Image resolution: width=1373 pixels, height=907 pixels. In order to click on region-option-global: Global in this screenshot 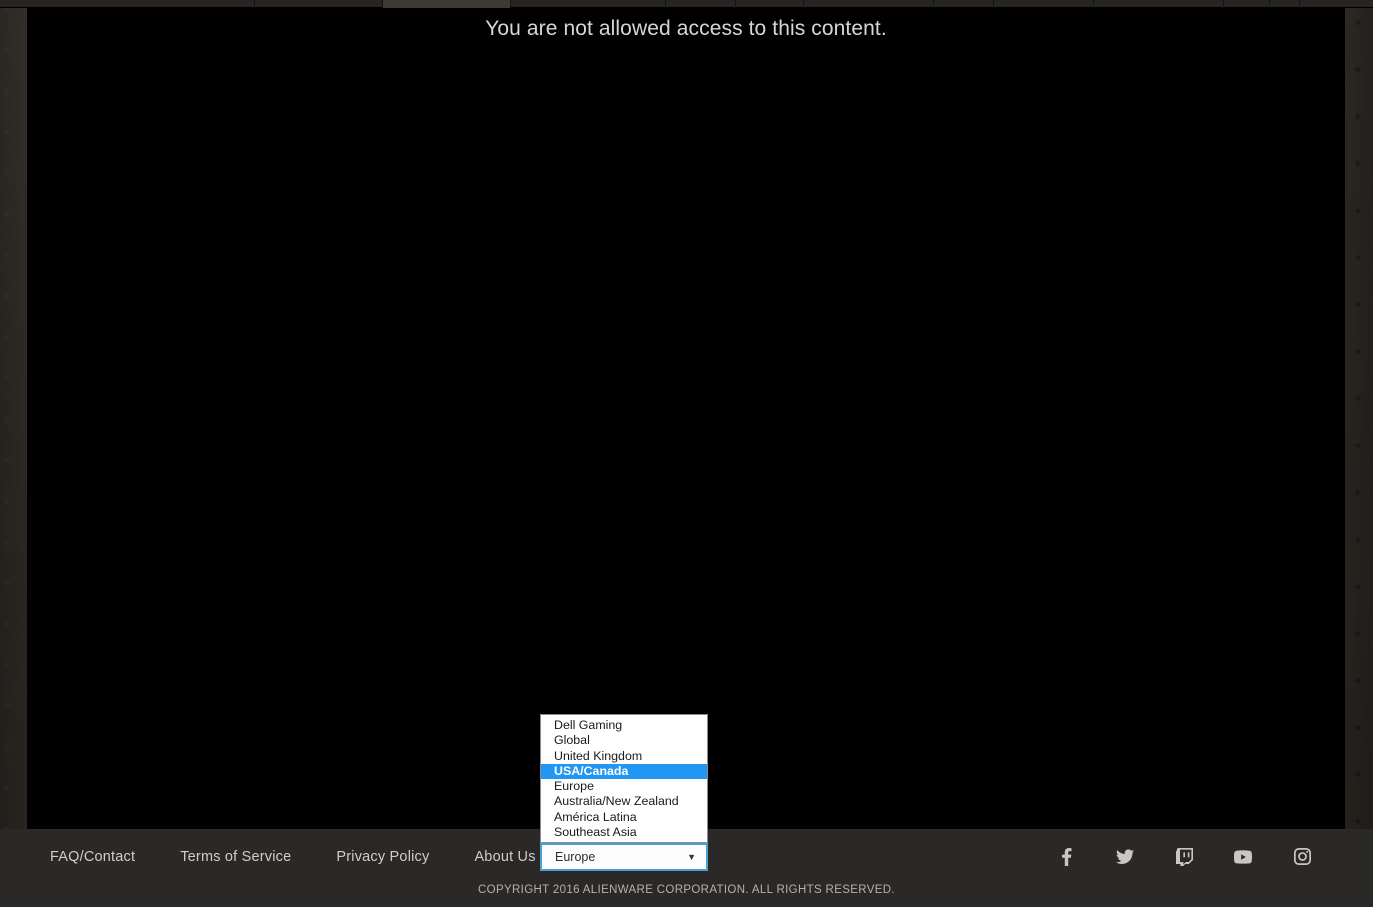, I will do `click(624, 740)`.